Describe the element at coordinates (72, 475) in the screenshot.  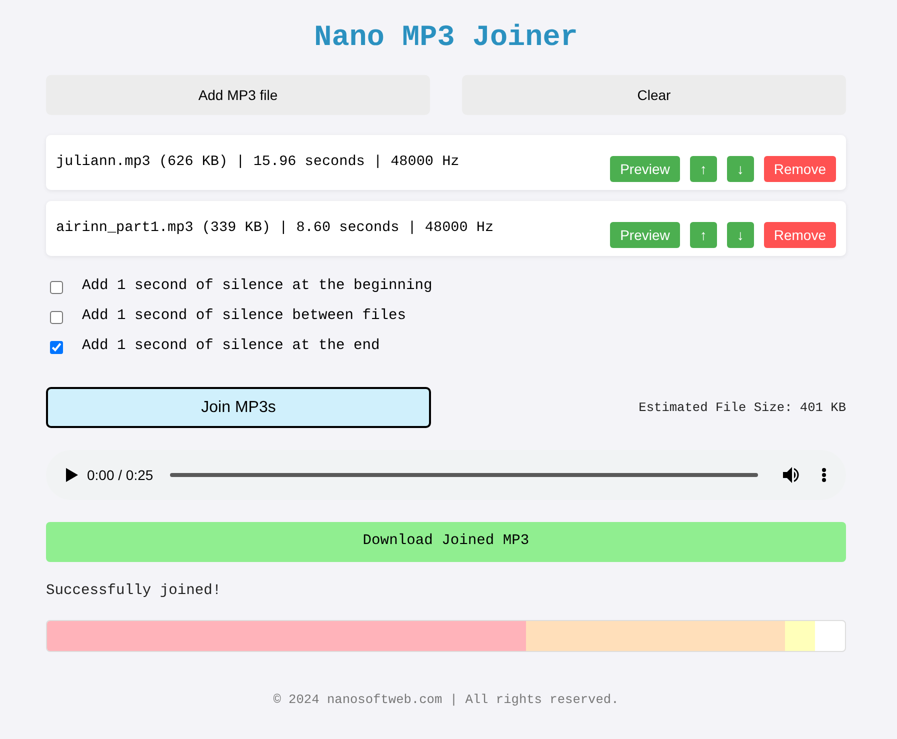
I see `play-icon` at that location.